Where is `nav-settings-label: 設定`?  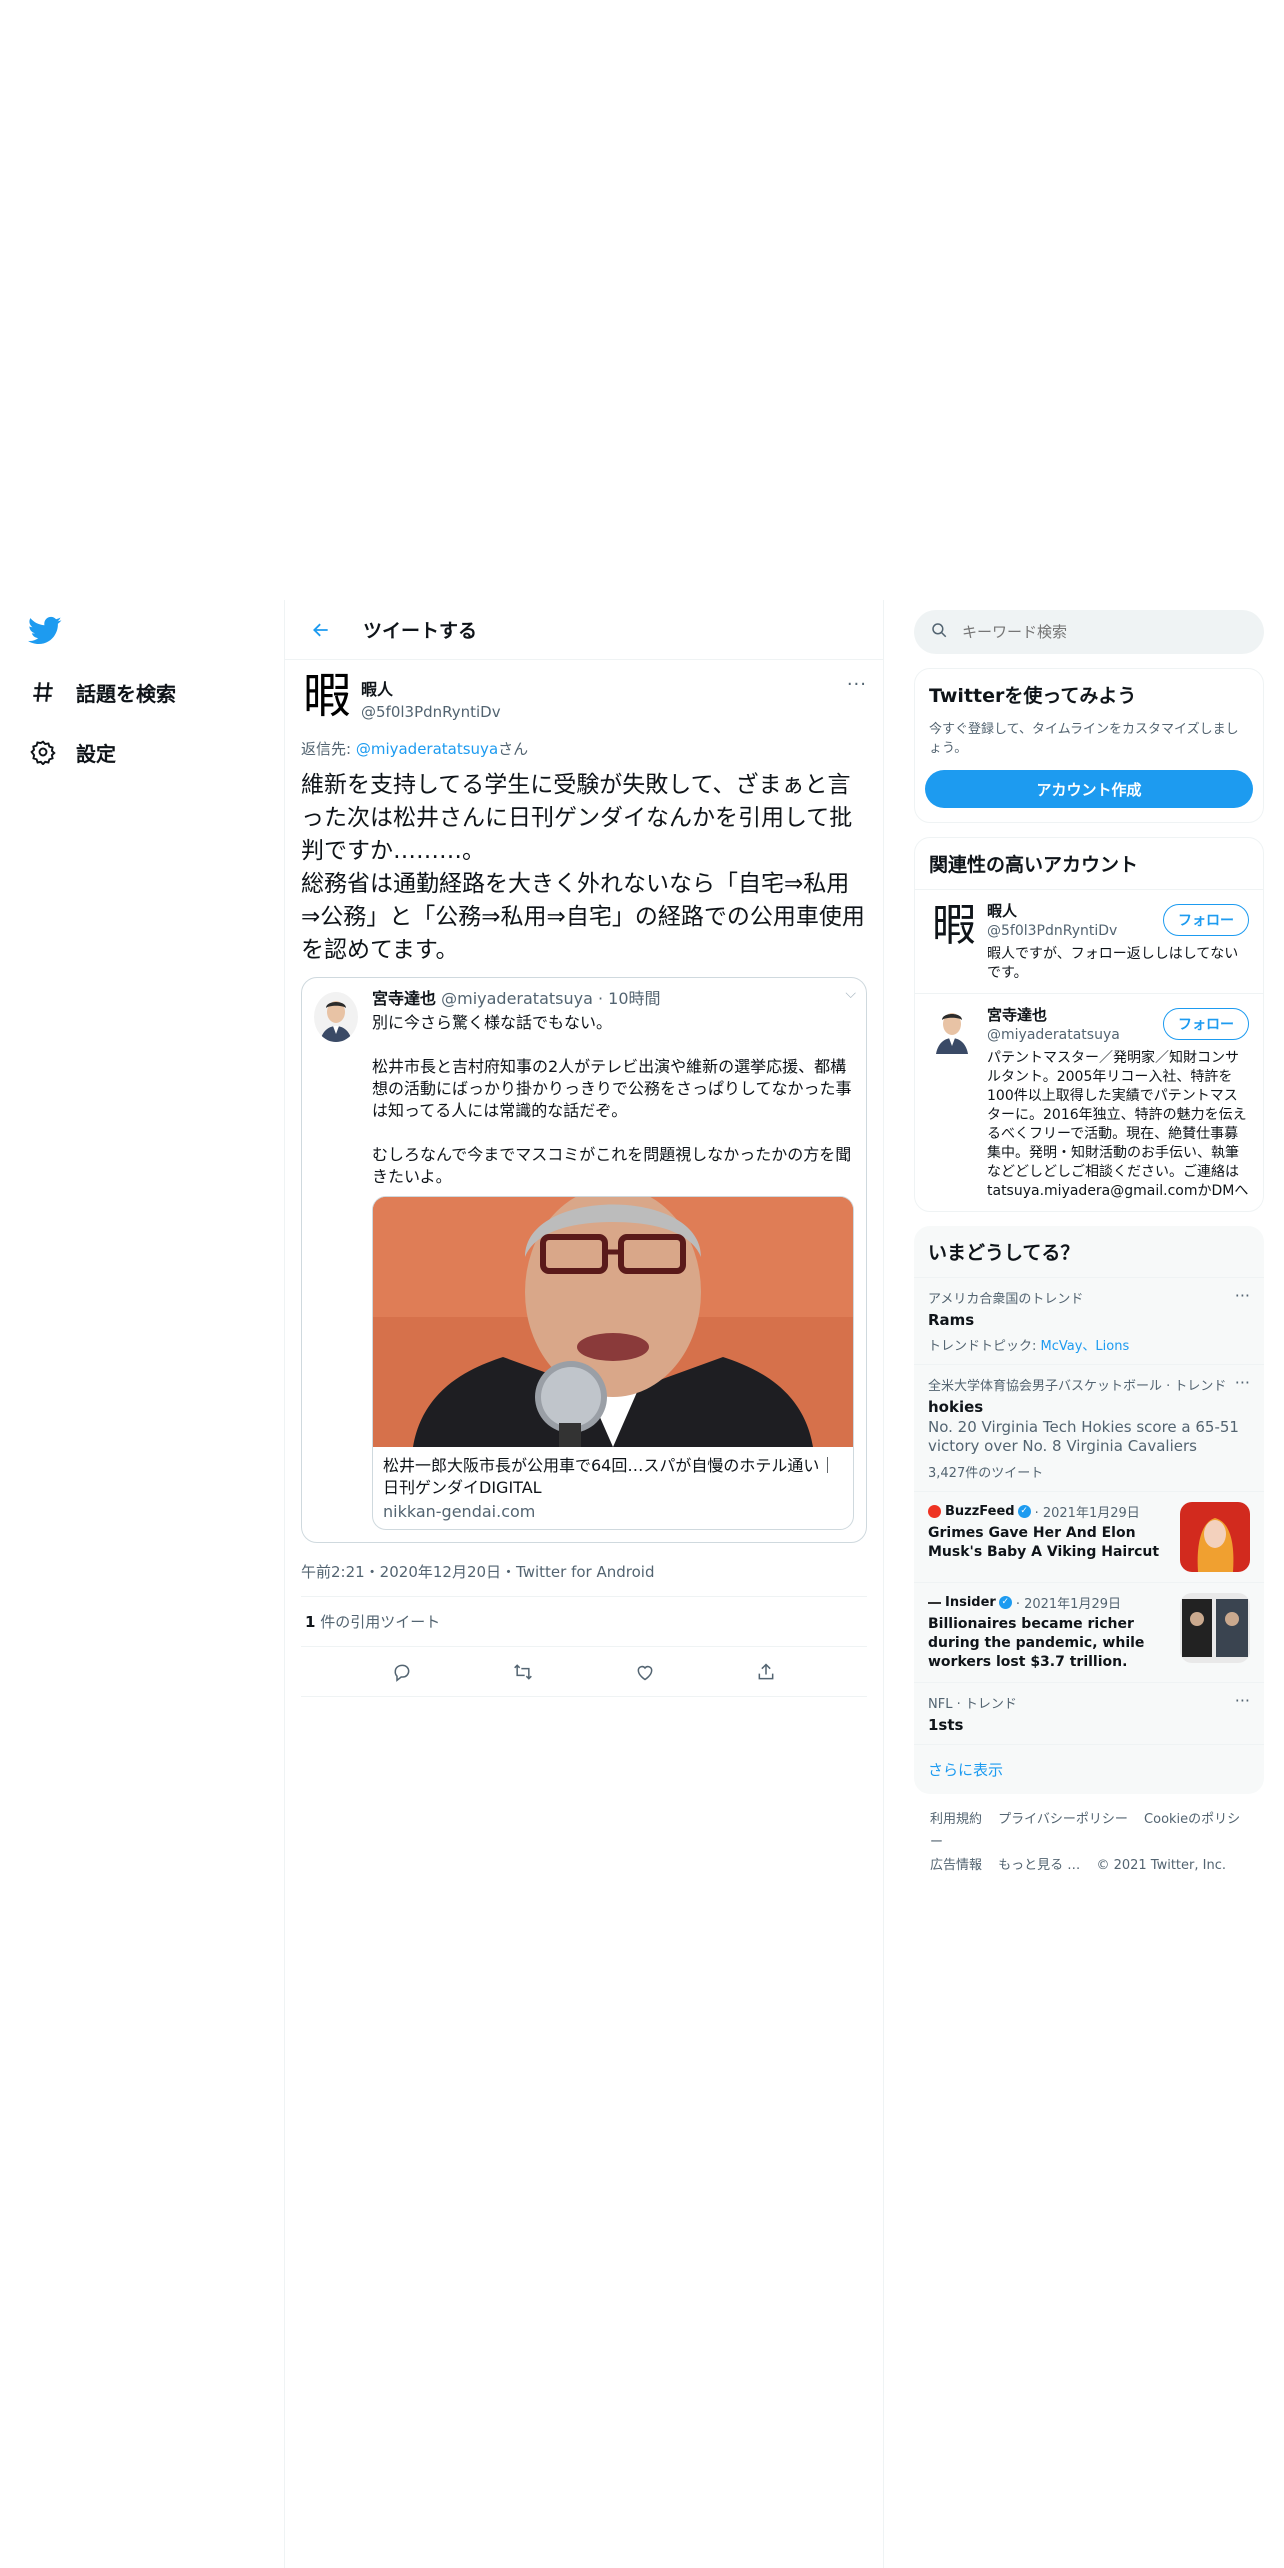 nav-settings-label: 設定 is located at coordinates (96, 753).